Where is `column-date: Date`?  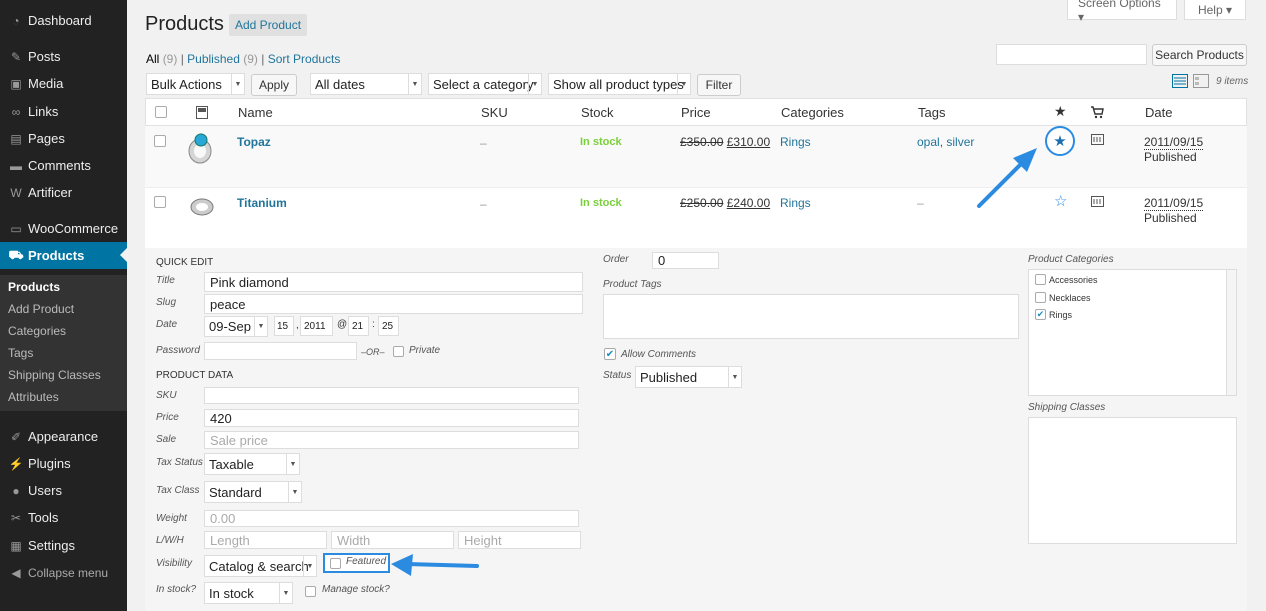
column-date: Date is located at coordinates (1158, 112).